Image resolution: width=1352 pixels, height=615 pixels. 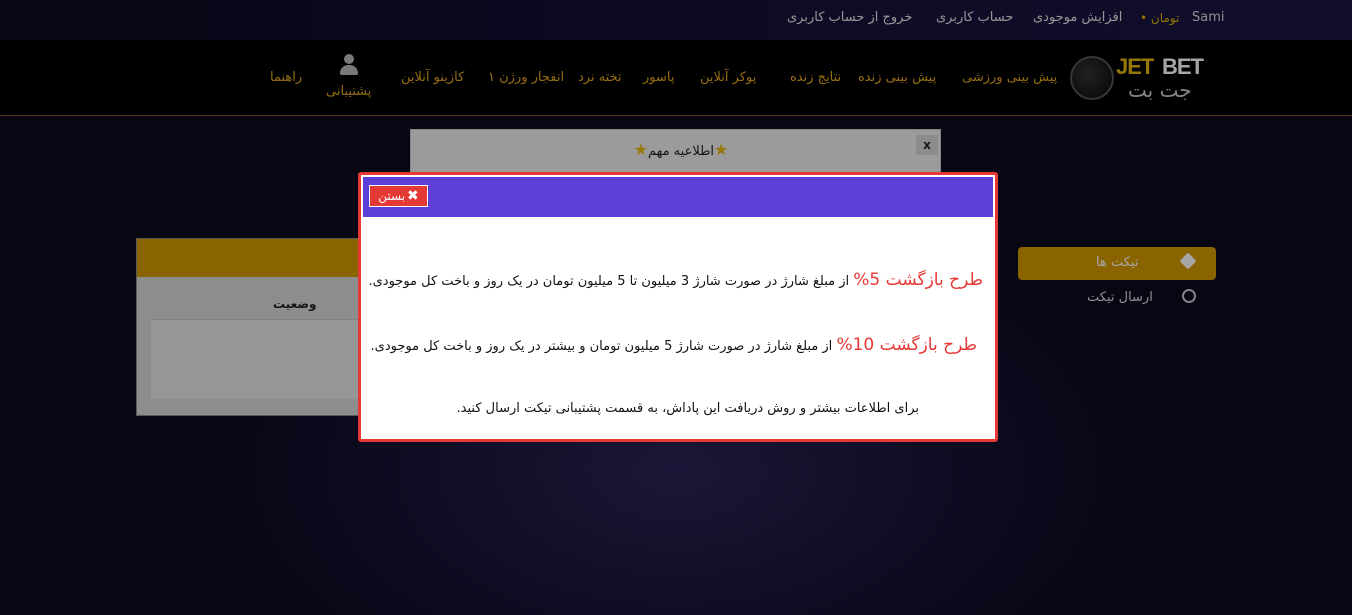 I want to click on modal-close-label: بستن, so click(x=392, y=196).